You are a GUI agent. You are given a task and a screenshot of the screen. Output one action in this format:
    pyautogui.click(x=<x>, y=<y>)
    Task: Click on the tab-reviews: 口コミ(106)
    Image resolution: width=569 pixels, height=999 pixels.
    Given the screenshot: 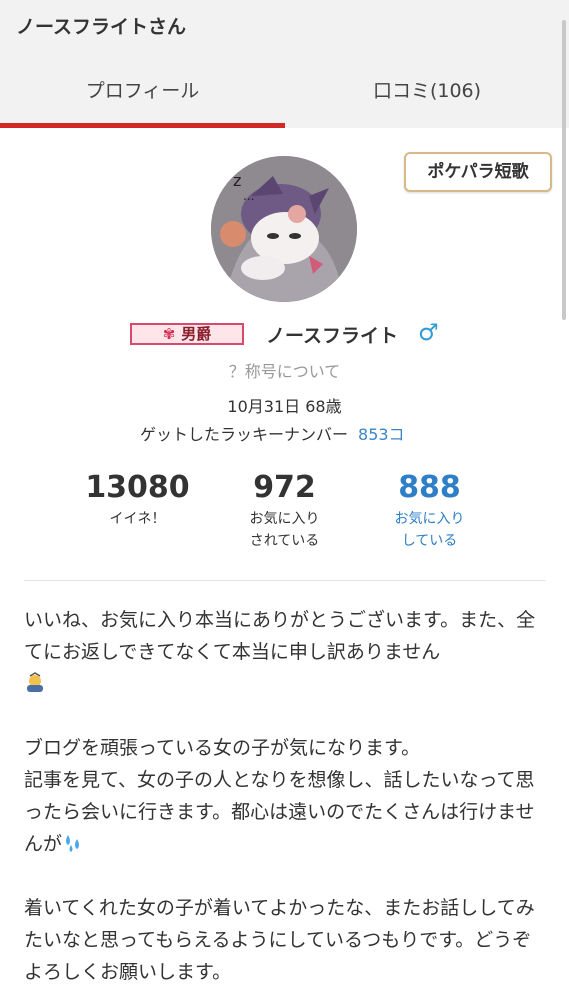 What is the action you would take?
    pyautogui.click(x=427, y=89)
    